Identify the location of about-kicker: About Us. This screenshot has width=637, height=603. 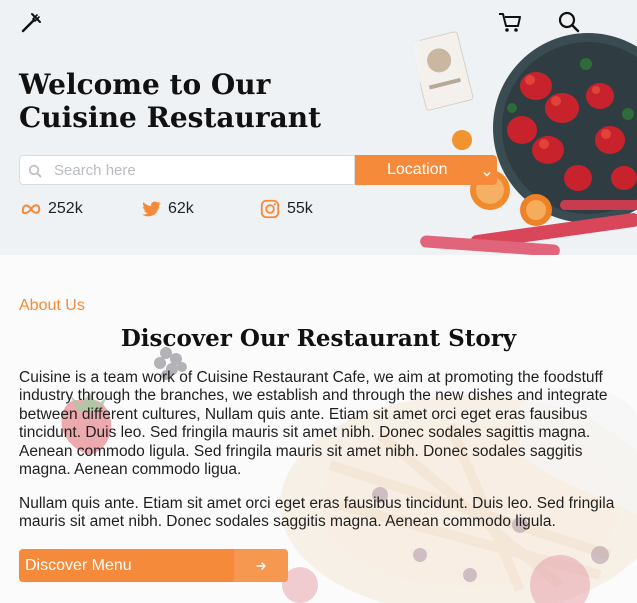
(52, 305).